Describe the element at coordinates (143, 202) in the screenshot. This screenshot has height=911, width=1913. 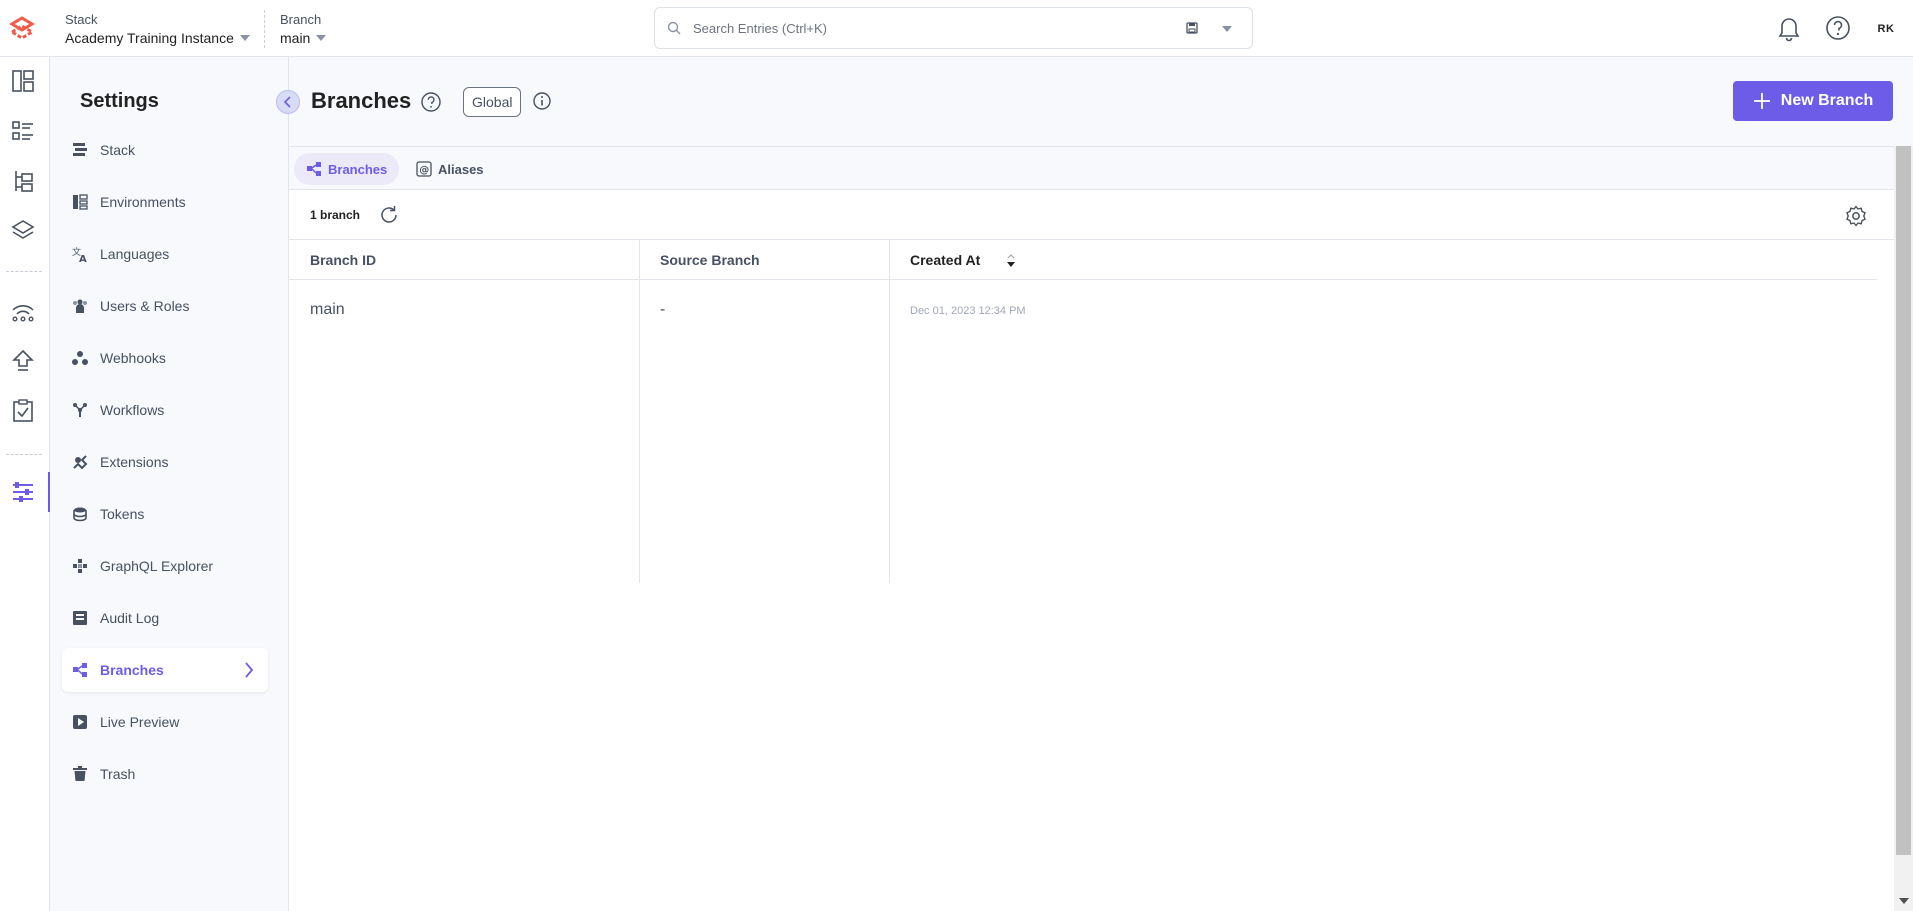
I see `sidebar-item-label: Environments` at that location.